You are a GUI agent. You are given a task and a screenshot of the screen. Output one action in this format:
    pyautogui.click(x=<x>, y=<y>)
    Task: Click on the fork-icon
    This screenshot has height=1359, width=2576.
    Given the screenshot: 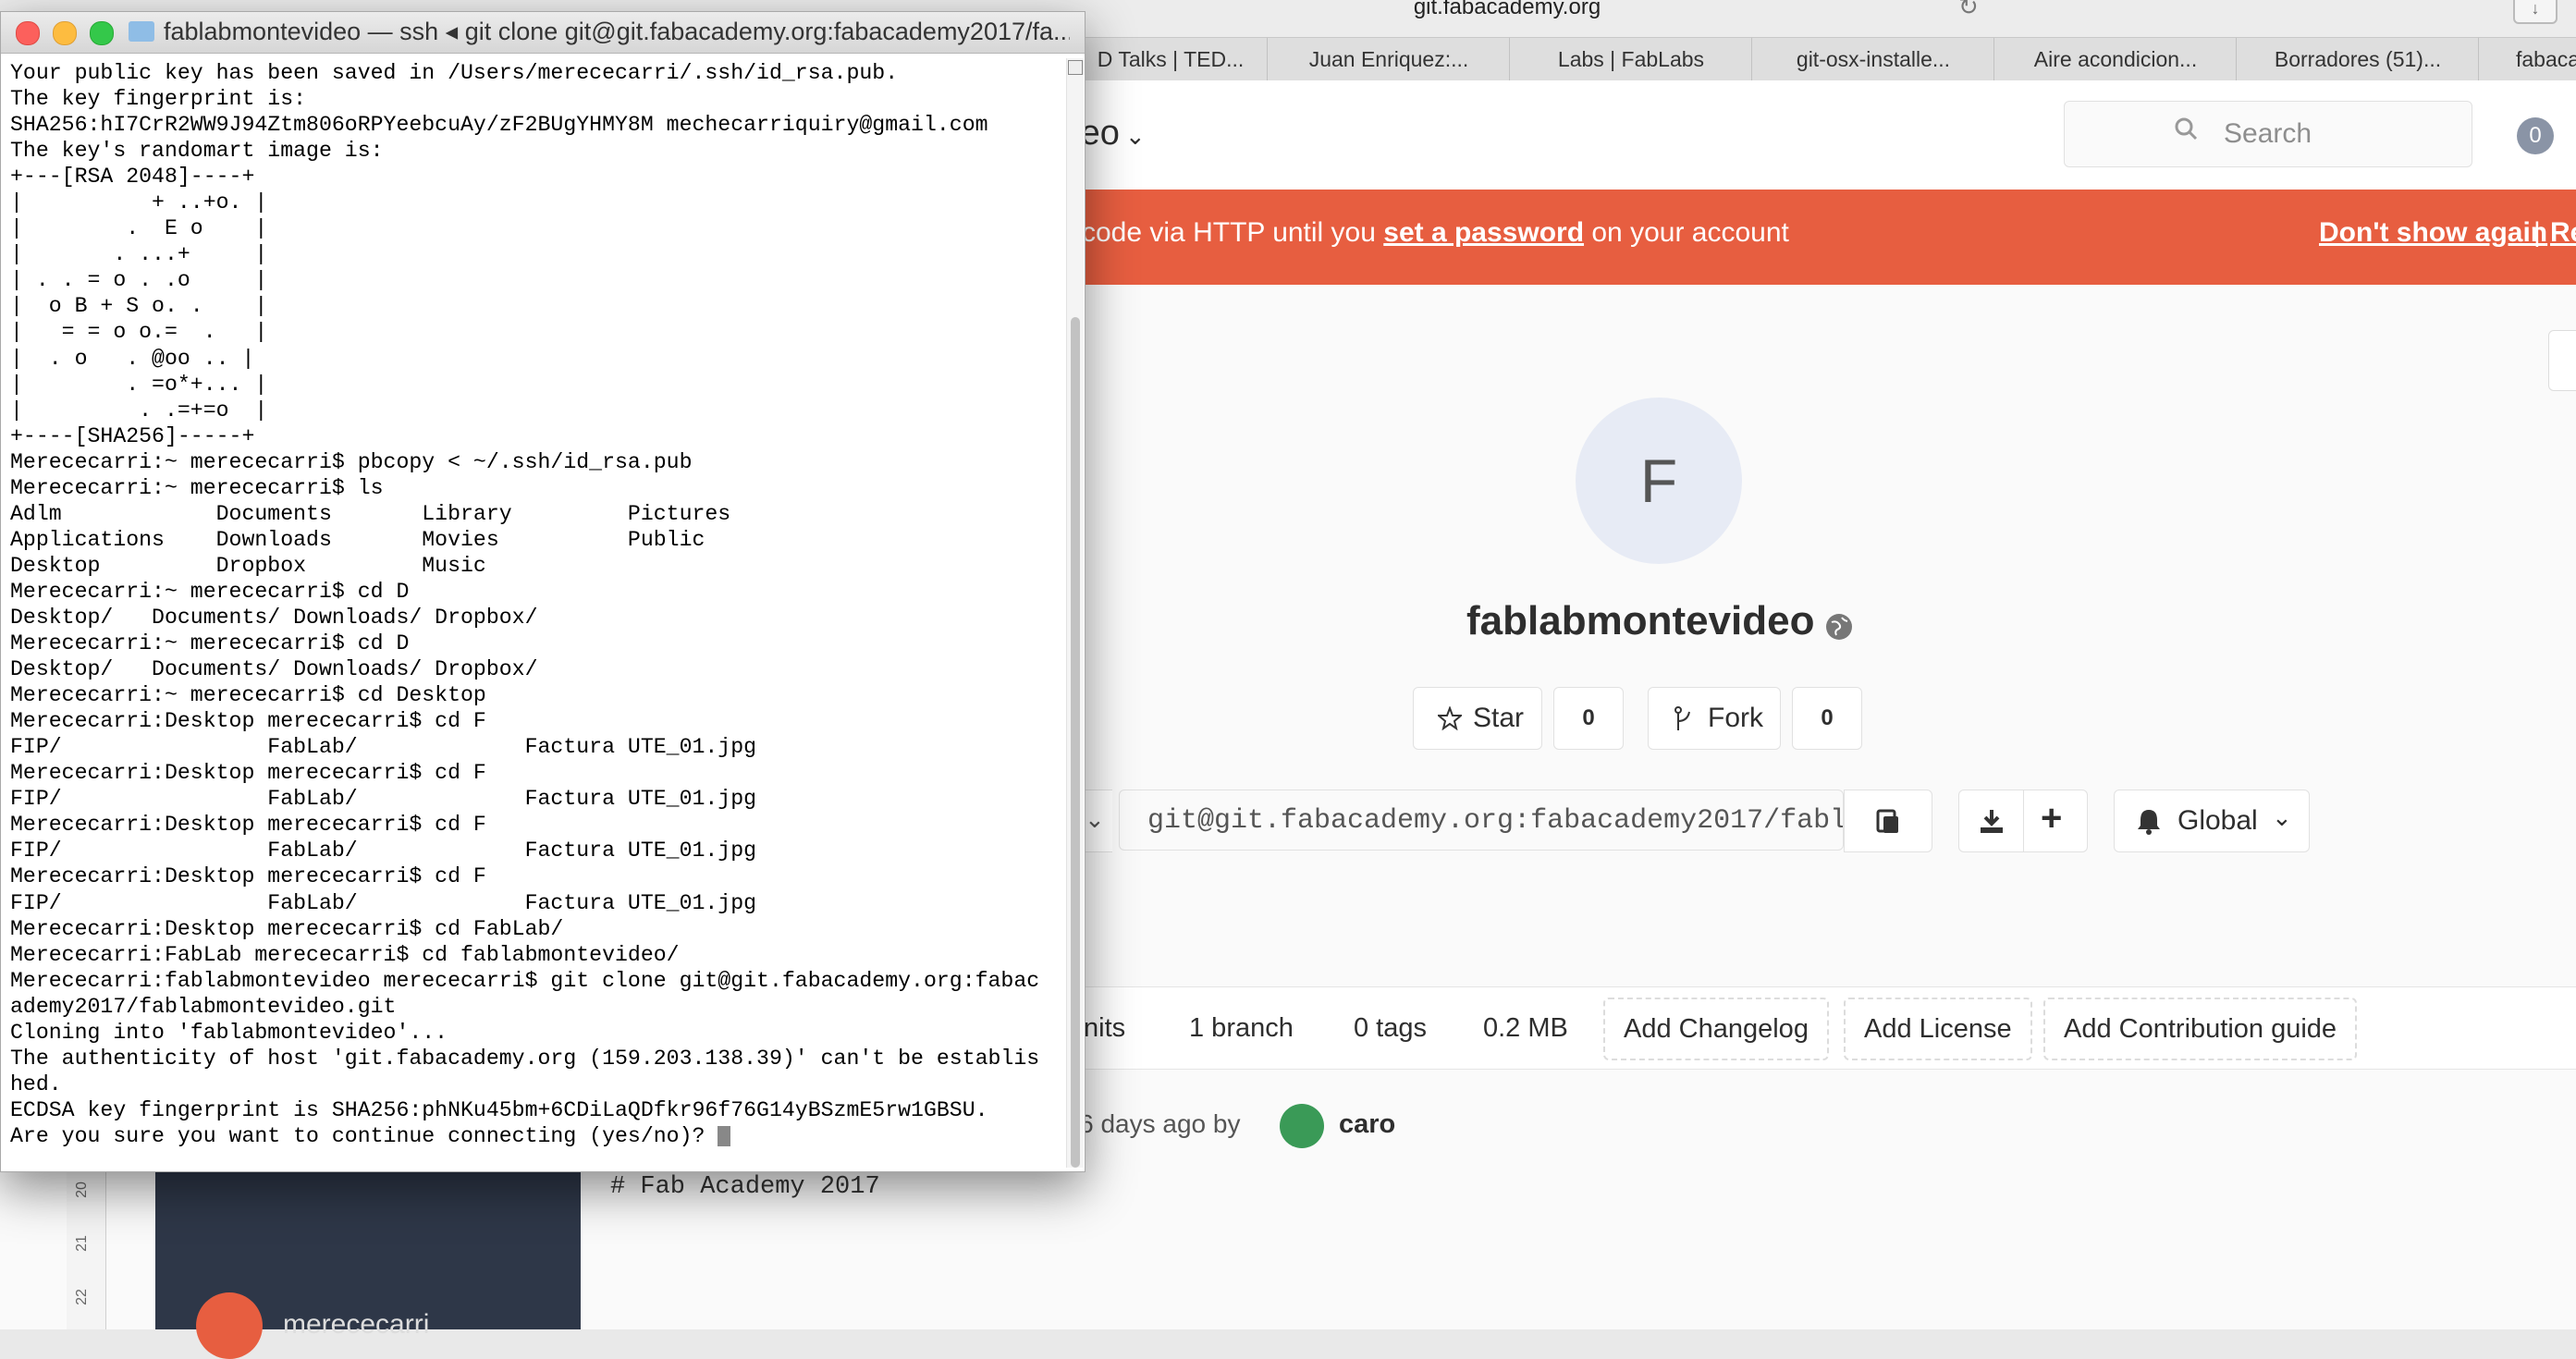 What is the action you would take?
    pyautogui.click(x=1682, y=718)
    